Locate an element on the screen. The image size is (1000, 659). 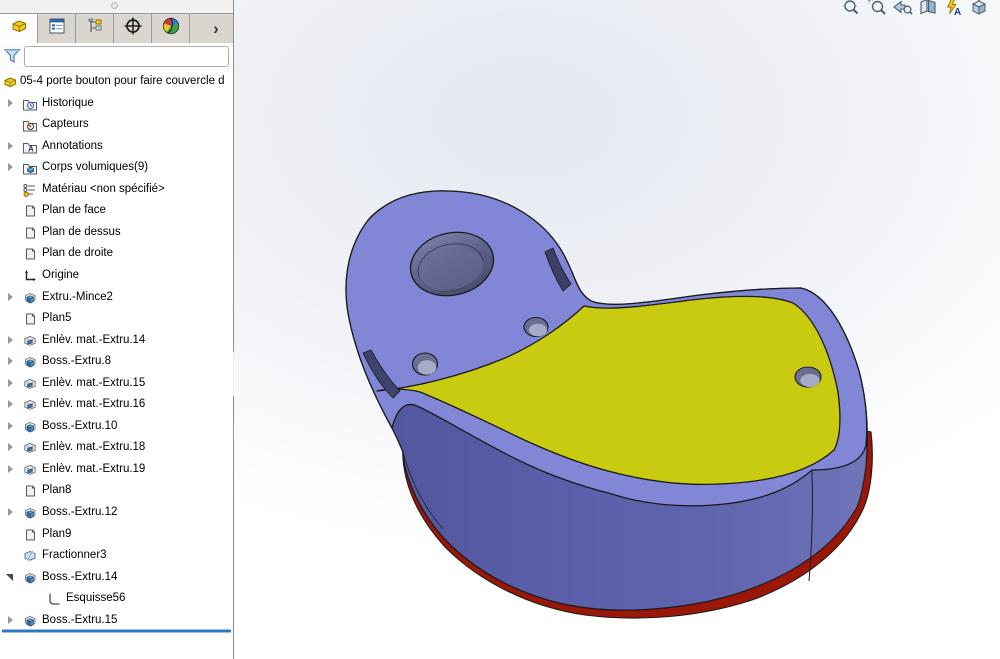
tree-item-label: Boss.-Extru.8 is located at coordinates (77, 361).